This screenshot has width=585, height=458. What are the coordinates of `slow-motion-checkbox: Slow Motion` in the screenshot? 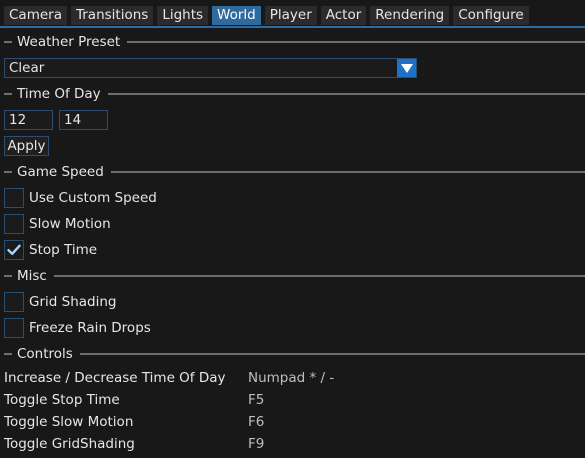 It's located at (57, 224).